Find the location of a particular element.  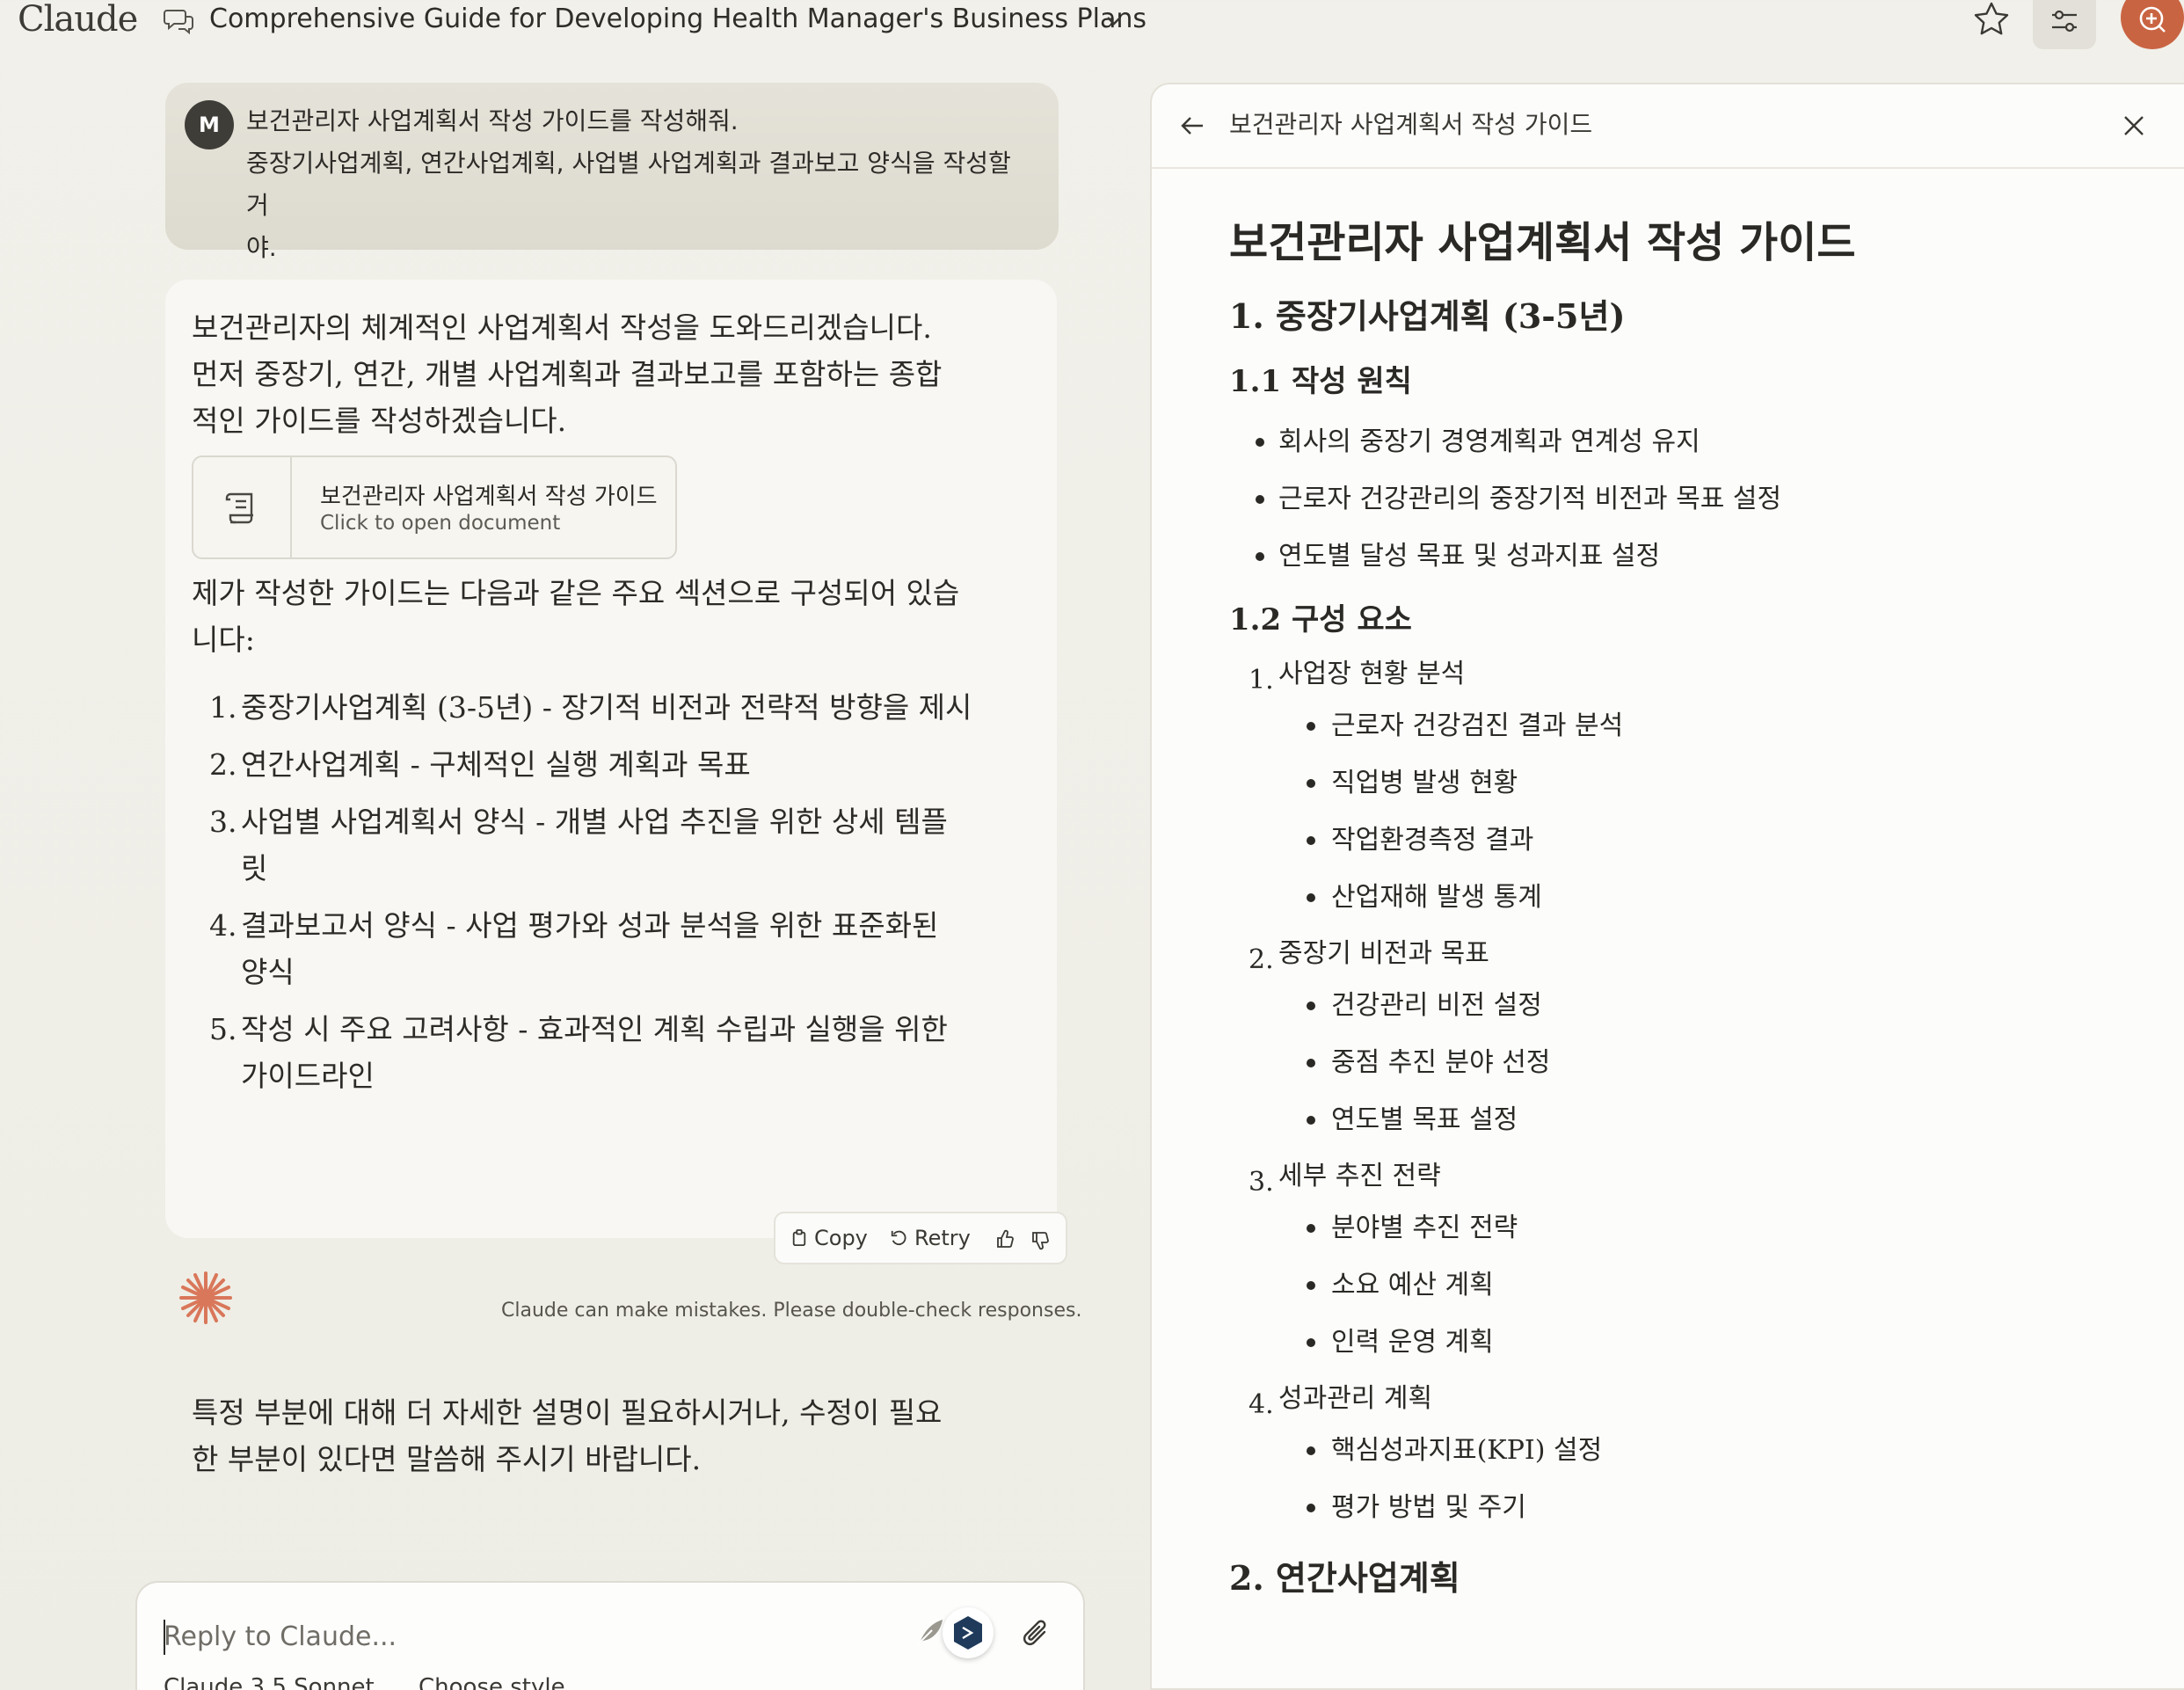

sliders-icon is located at coordinates (2064, 21).